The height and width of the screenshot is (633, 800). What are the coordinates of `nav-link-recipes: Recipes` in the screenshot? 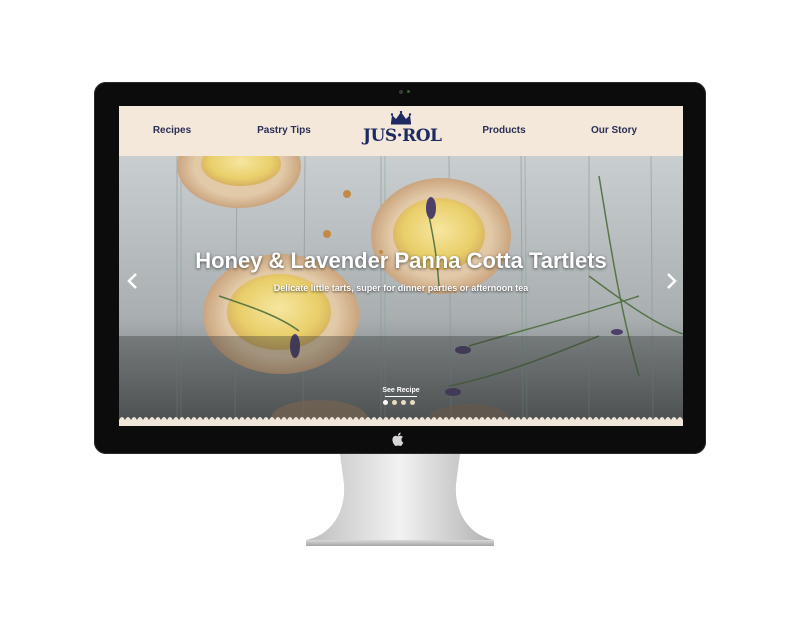 It's located at (172, 131).